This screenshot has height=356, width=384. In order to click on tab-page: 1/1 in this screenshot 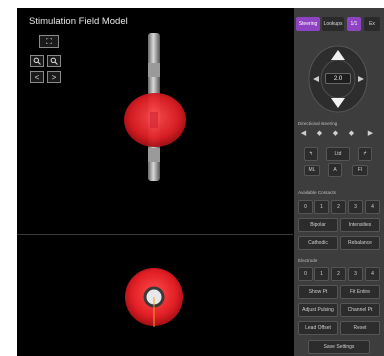, I will do `click(354, 24)`.